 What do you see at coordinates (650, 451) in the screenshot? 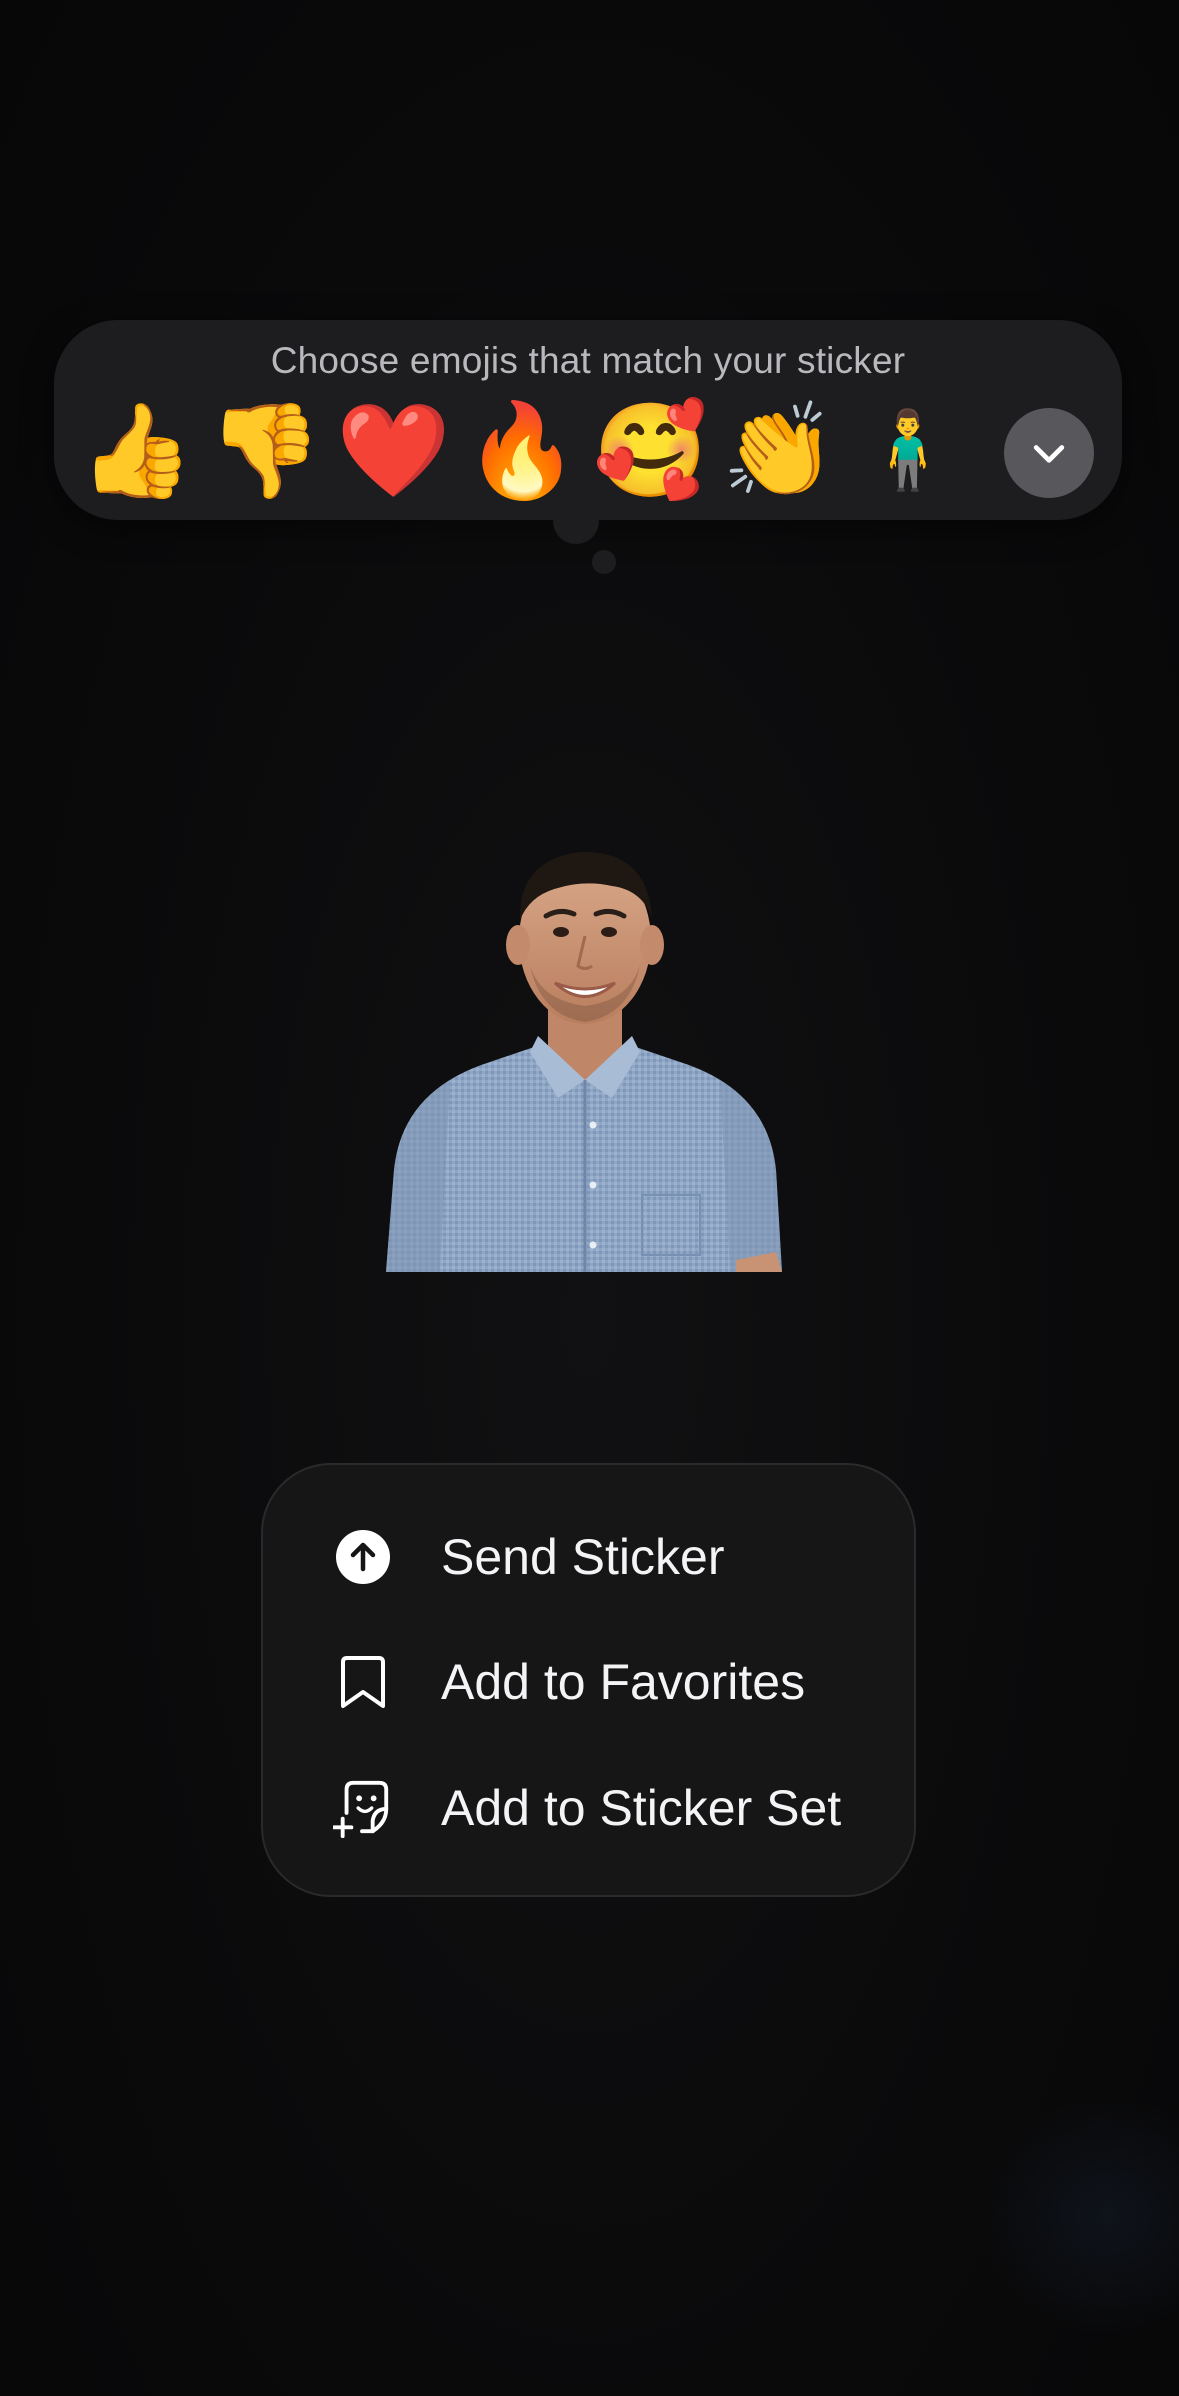
I see `emoji-smiling-face-with-hearts: 🥰` at bounding box center [650, 451].